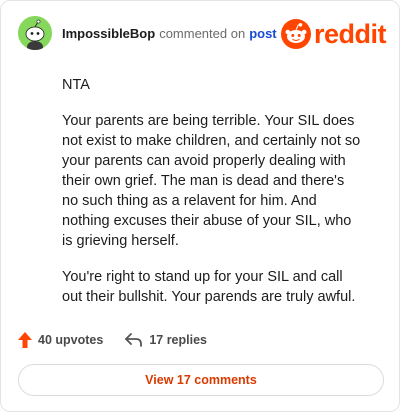 This screenshot has width=400, height=412. I want to click on comment-paragraph: NTA, so click(76, 85).